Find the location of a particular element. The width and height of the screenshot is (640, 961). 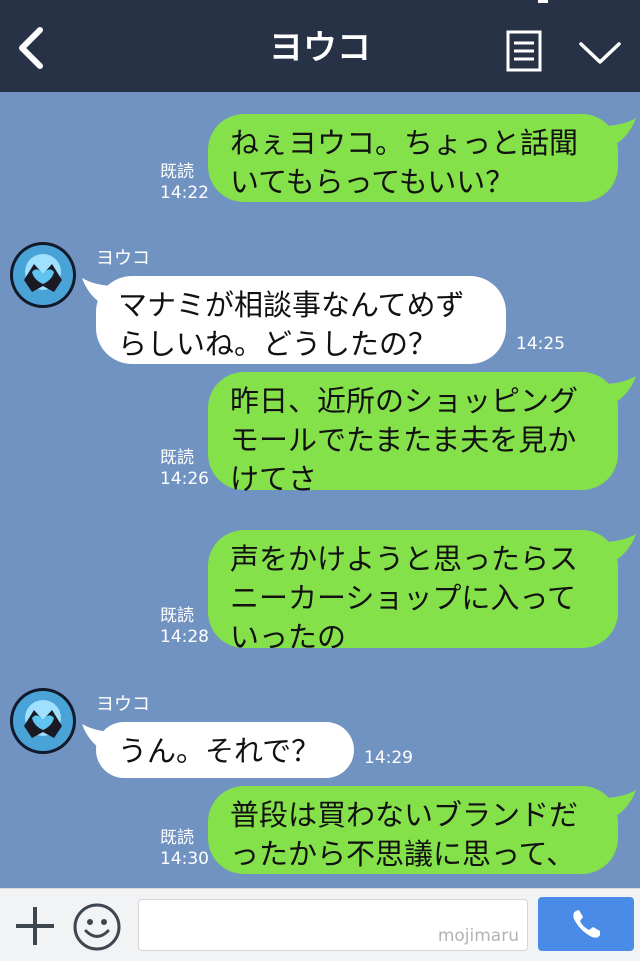

message-text: ニーカーショップに入って is located at coordinates (403, 598).